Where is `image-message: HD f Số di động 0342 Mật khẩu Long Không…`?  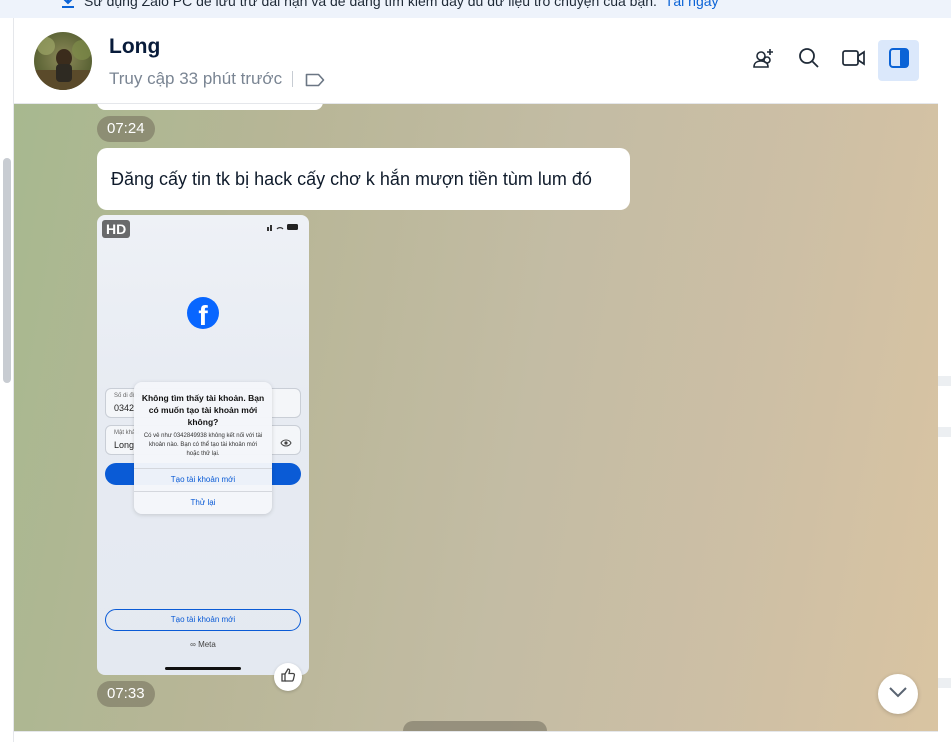
image-message: HD f Số di động 0342 Mật khẩu Long Không… is located at coordinates (203, 445).